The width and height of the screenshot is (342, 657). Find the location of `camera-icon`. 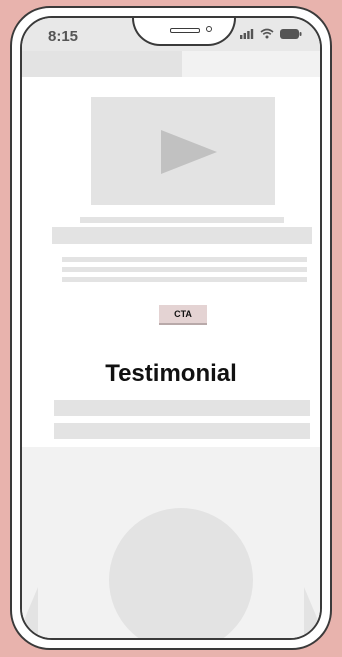

camera-icon is located at coordinates (209, 29).